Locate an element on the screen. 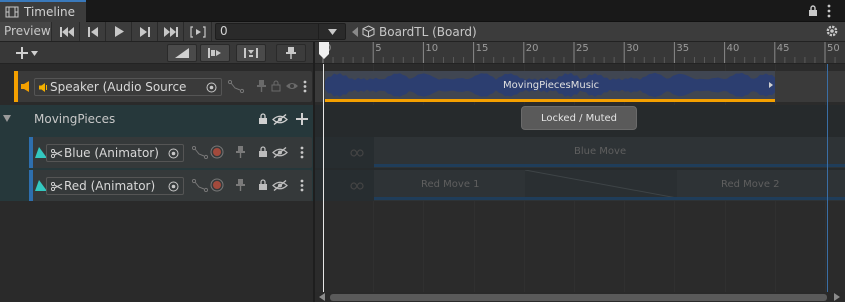 This screenshot has height=302, width=845. go-to-start-icon is located at coordinates (67, 31).